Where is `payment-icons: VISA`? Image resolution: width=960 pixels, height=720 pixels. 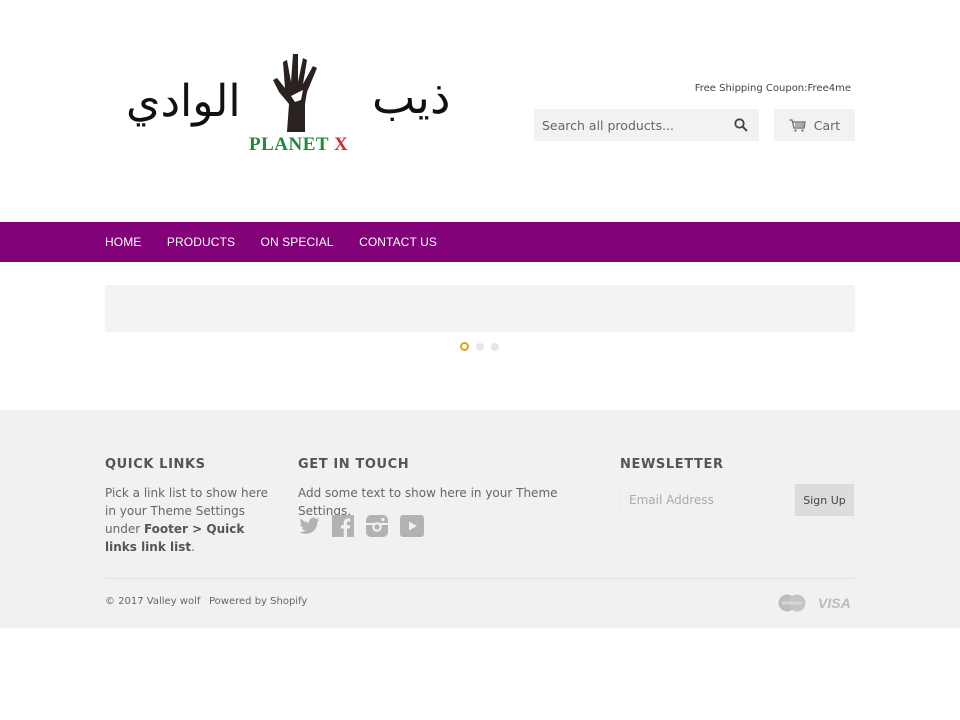 payment-icons: VISA is located at coordinates (814, 603).